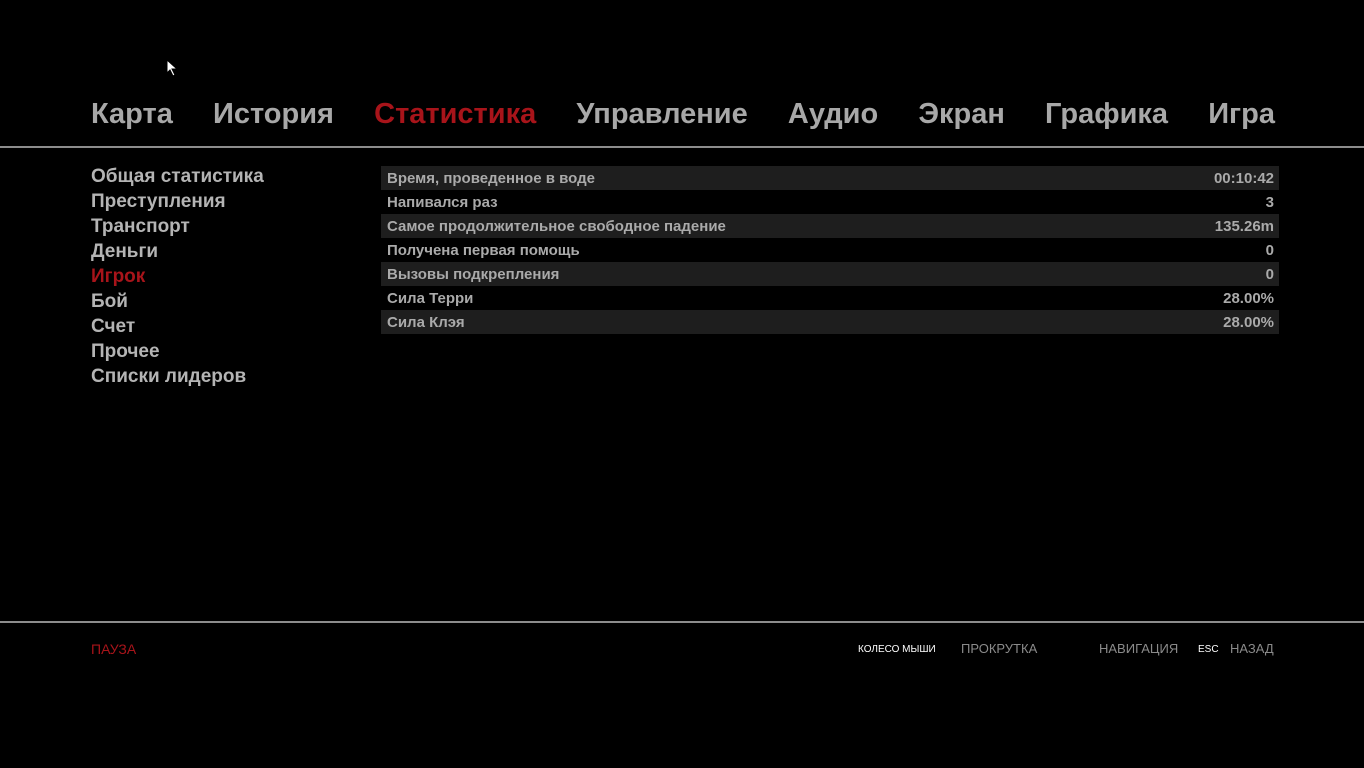 This screenshot has width=1364, height=768. Describe the element at coordinates (455, 114) in the screenshot. I see `tab-statistics: Статистика` at that location.